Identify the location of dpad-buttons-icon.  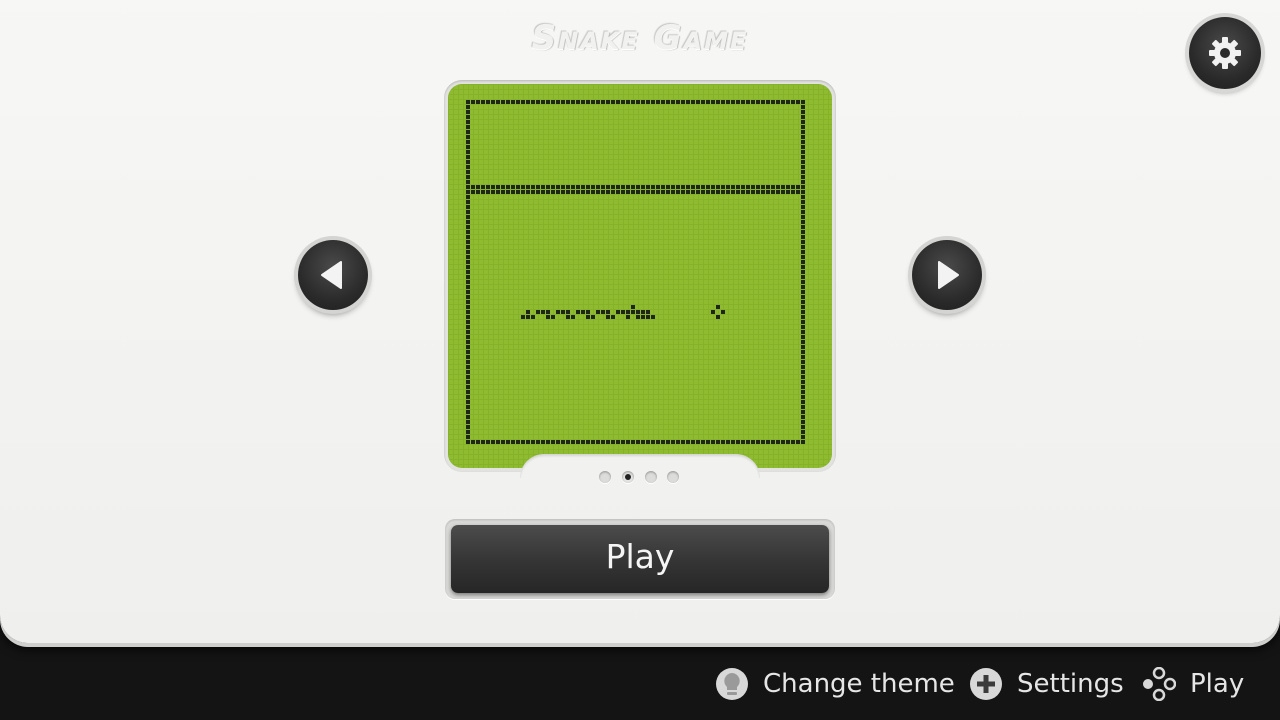
(1159, 684).